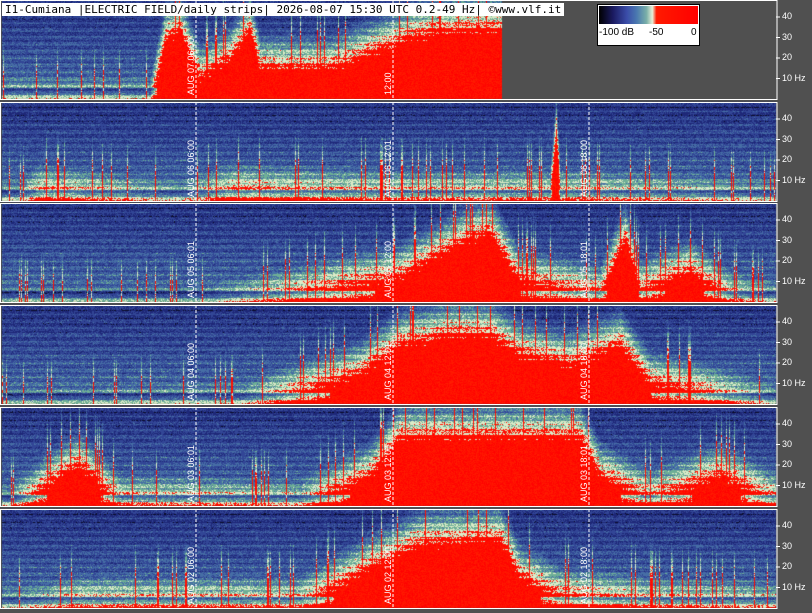 Image resolution: width=812 pixels, height=613 pixels. I want to click on legend-max-label: 0, so click(694, 32).